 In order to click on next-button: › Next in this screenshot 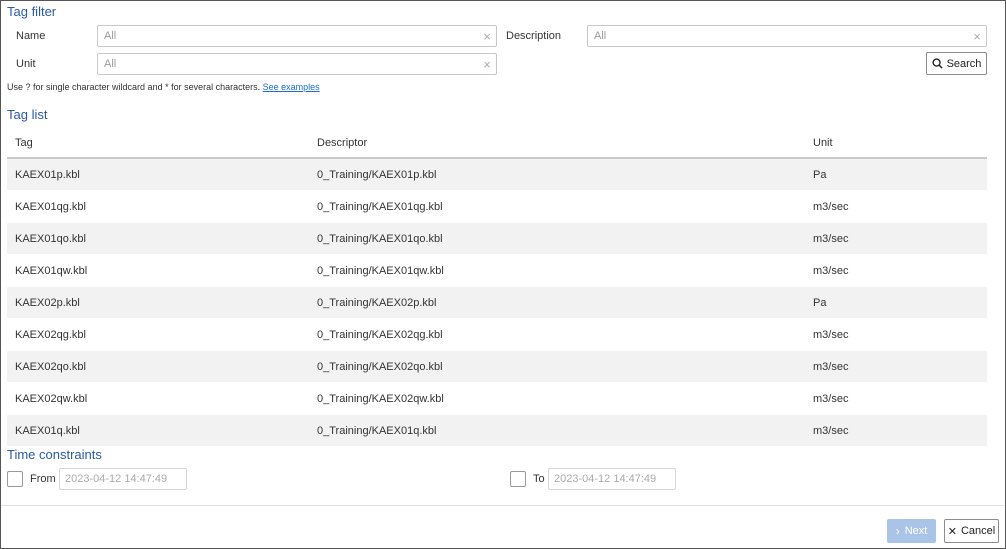, I will do `click(911, 531)`.